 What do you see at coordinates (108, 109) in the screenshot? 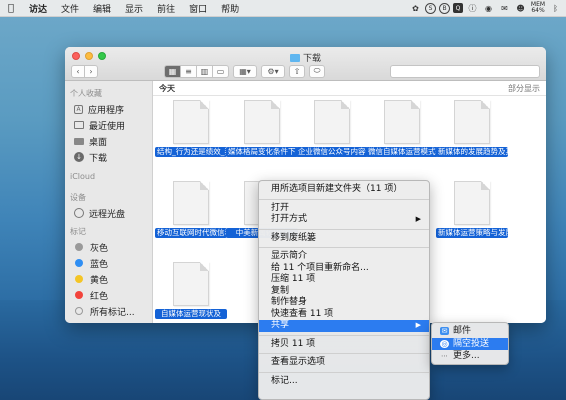
I see `sidebar-item-applications: A 应用程序` at bounding box center [108, 109].